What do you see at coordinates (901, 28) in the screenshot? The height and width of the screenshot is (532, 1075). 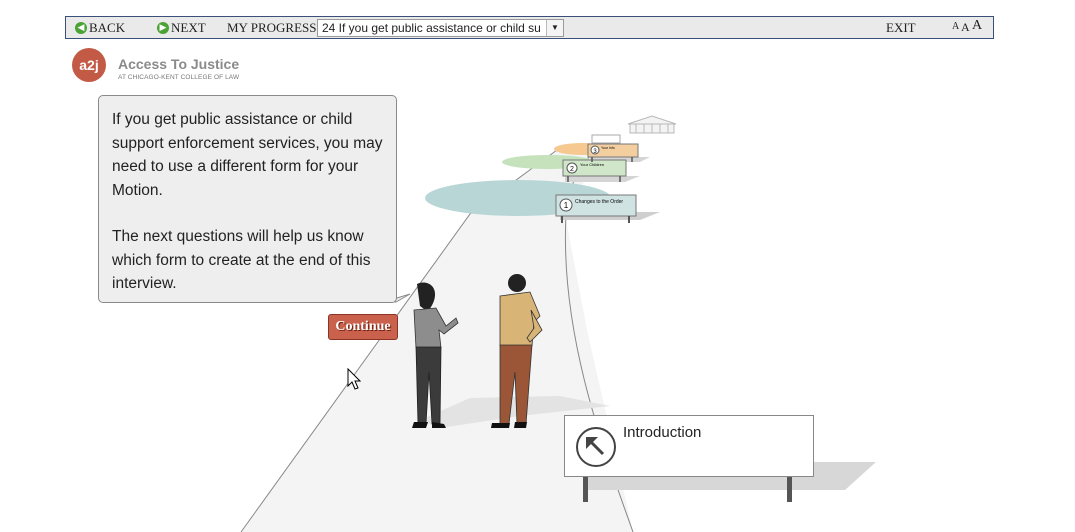 I see `exit-button: EXIT` at bounding box center [901, 28].